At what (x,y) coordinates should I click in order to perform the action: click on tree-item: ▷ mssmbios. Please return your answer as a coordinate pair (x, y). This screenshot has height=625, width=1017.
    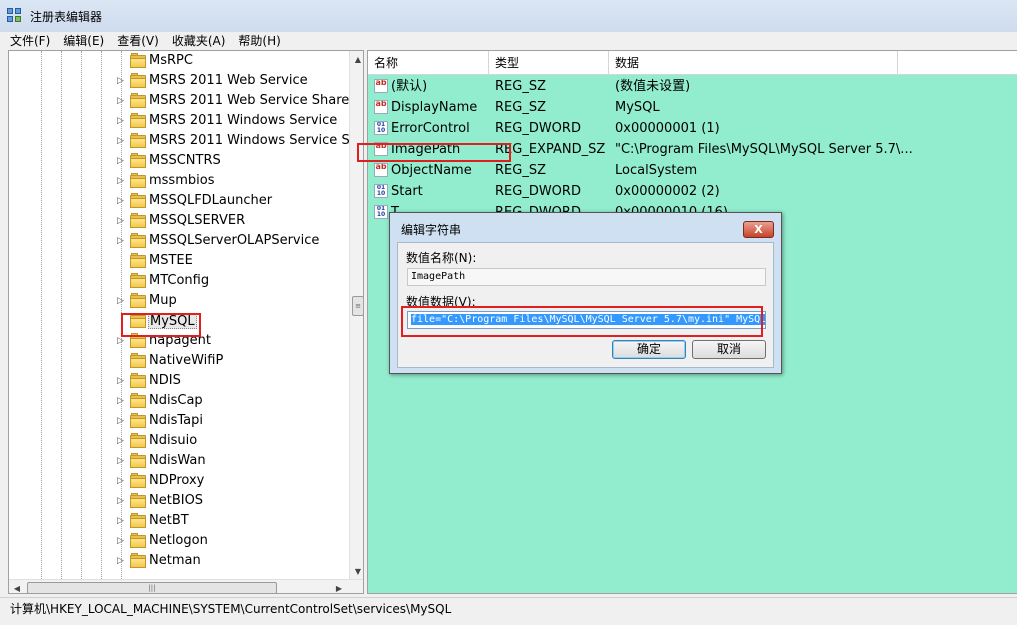
    Looking at the image, I should click on (179, 181).